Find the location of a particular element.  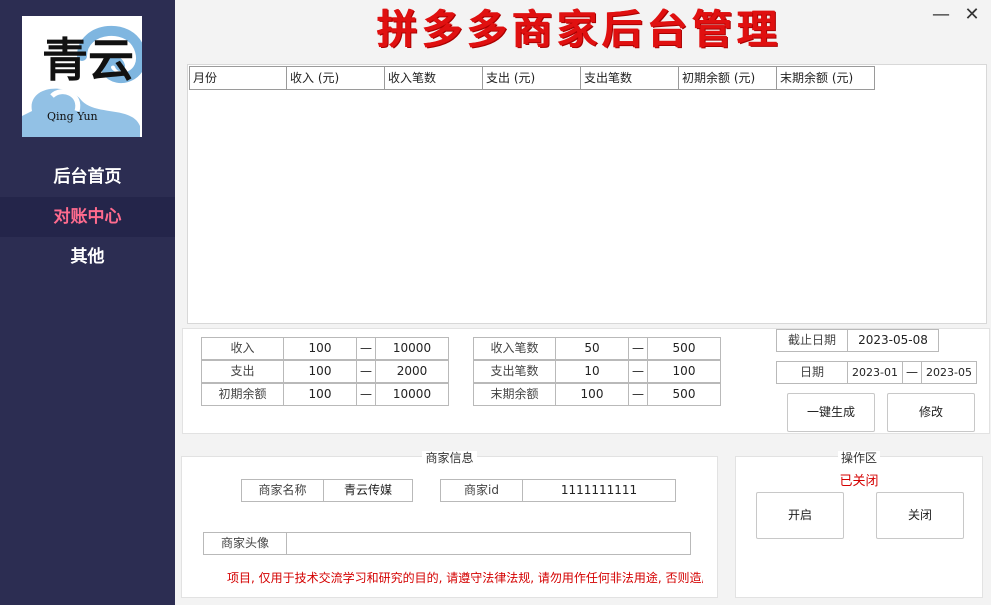

opening-balance-label: 初期余额 is located at coordinates (242, 394).